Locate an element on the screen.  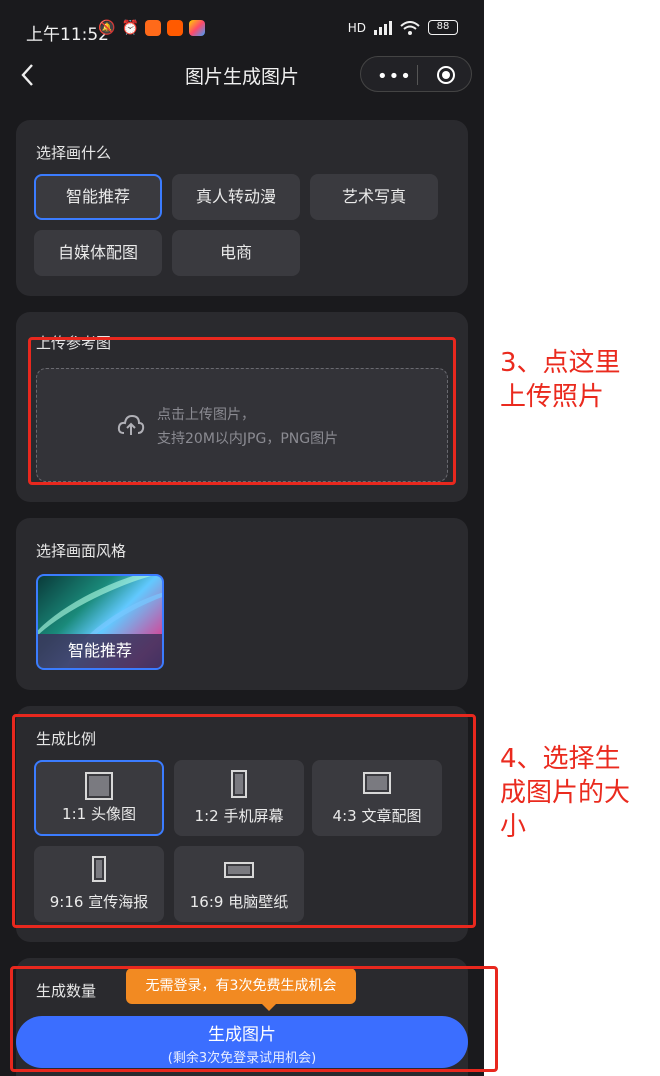
signal-bars-icon is located at coordinates (383, 27).